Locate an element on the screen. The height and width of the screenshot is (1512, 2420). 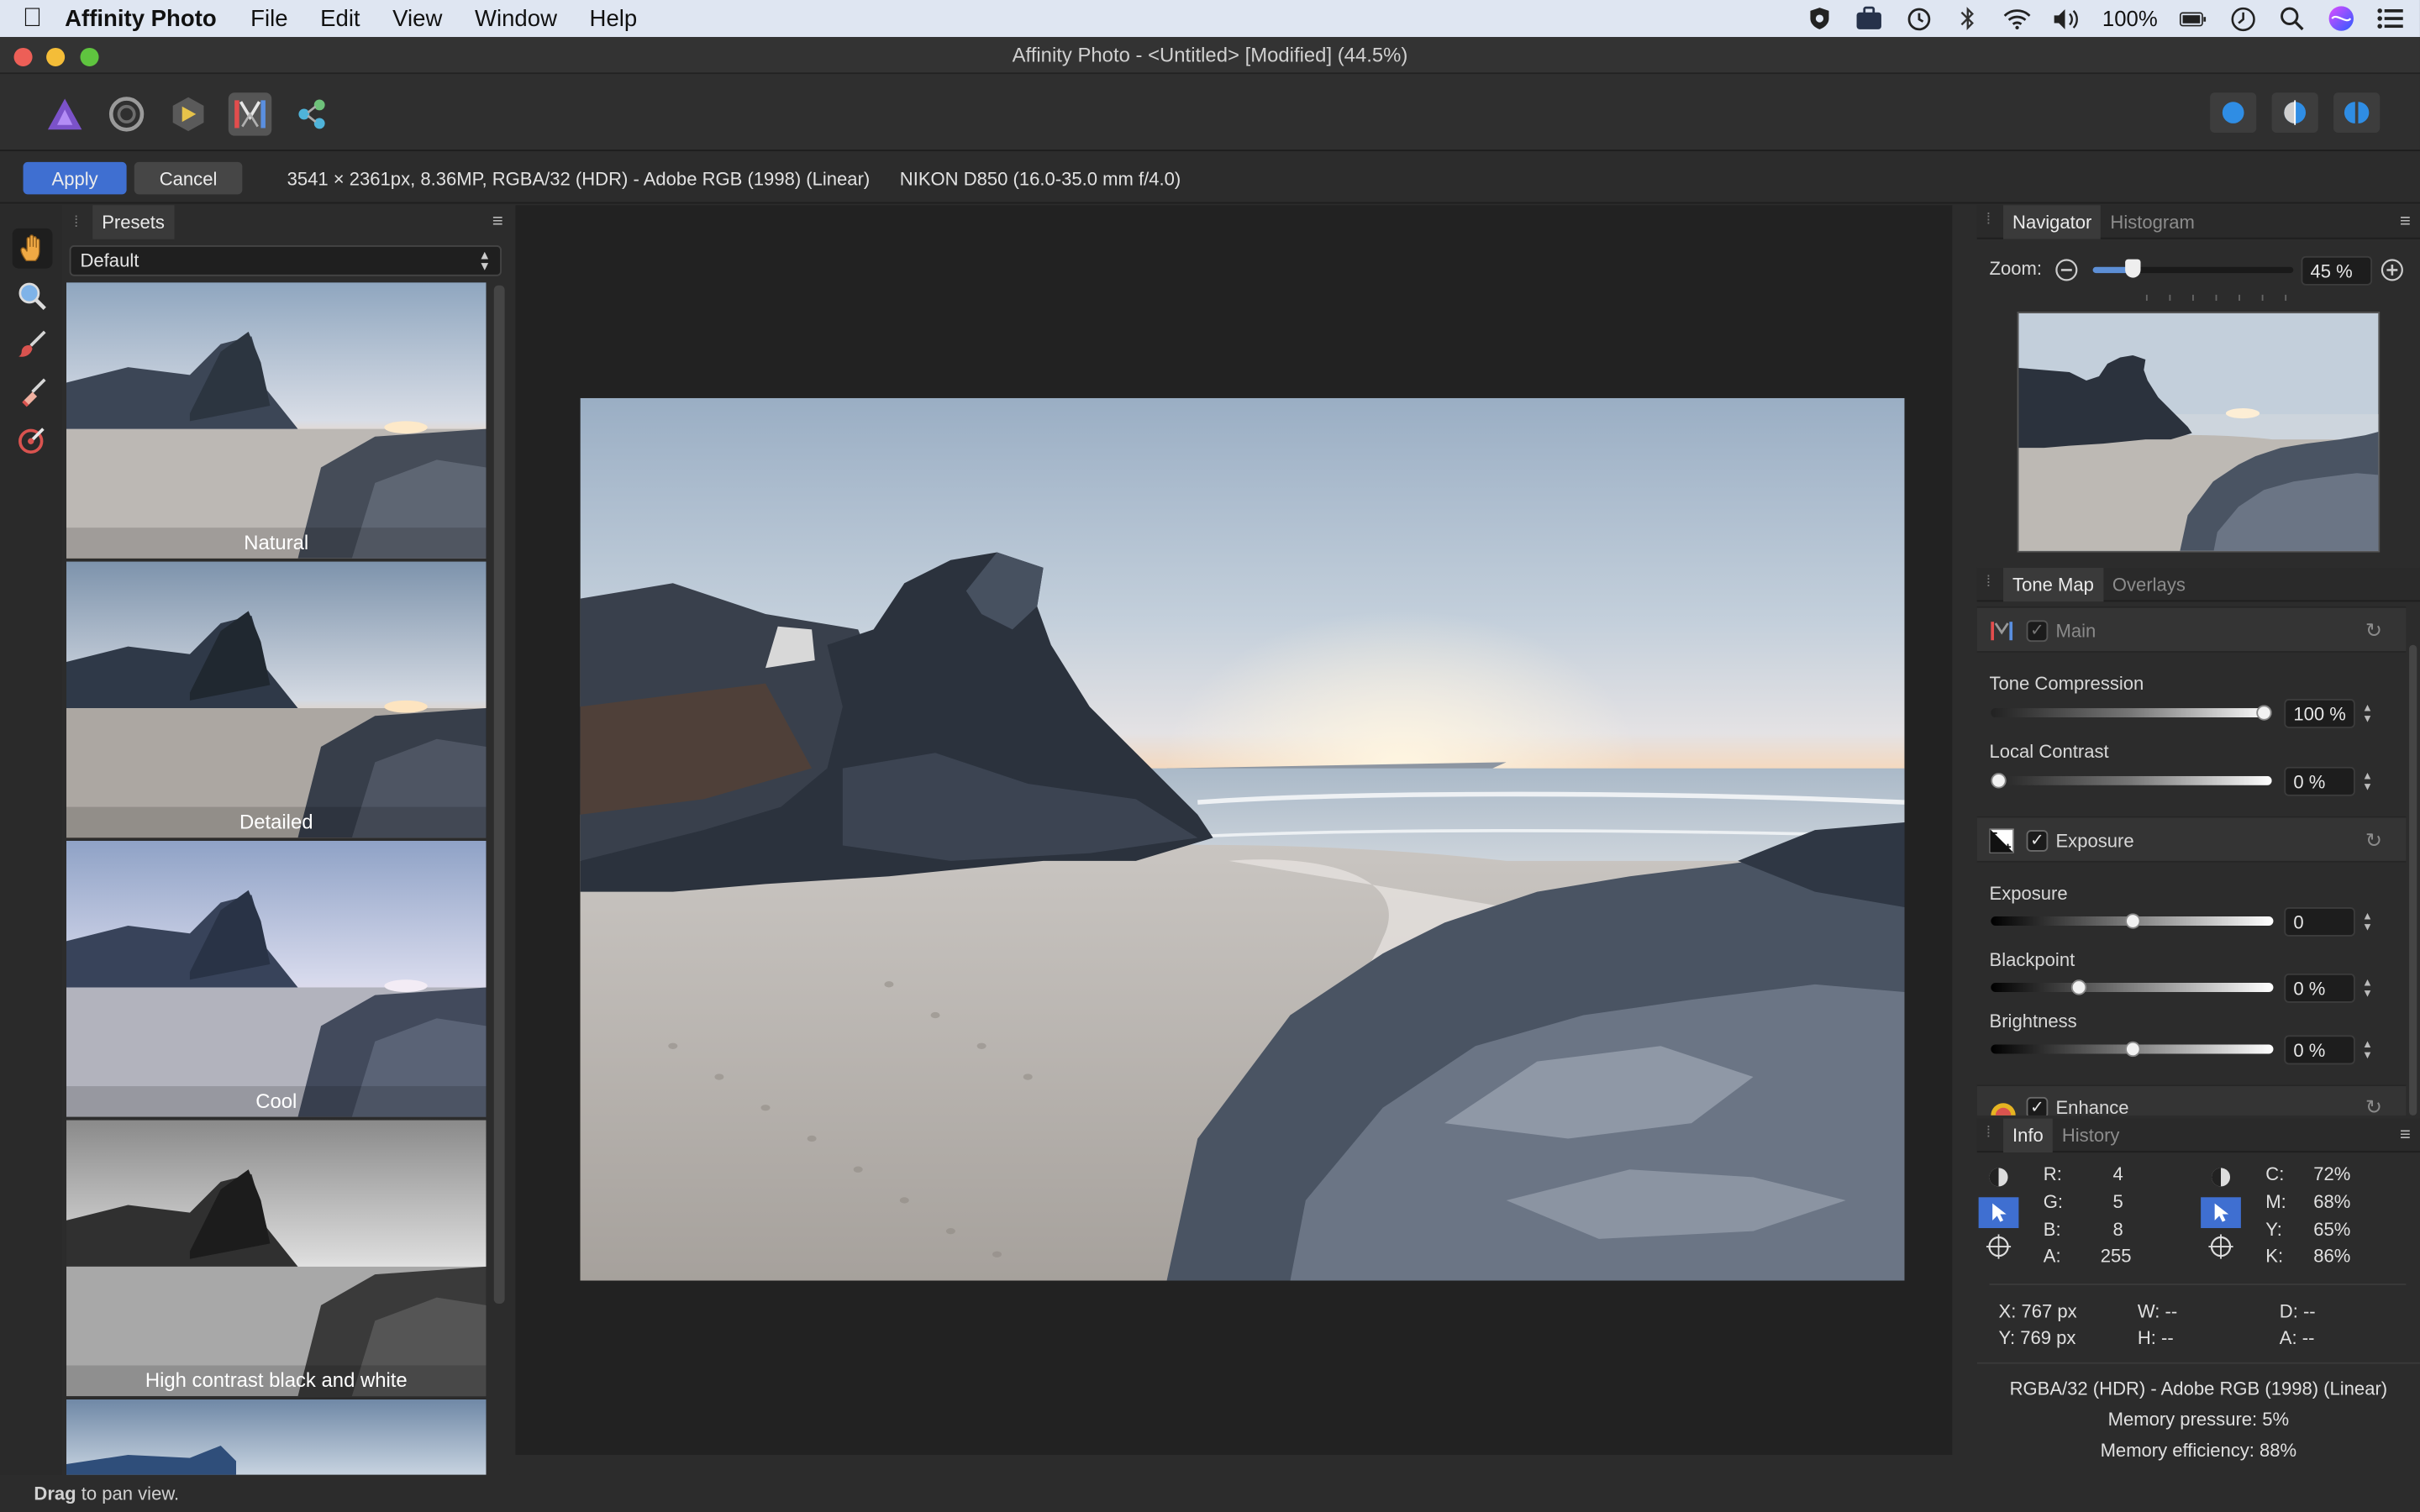
tone-compression-slider-handle is located at coordinates (2264, 713).